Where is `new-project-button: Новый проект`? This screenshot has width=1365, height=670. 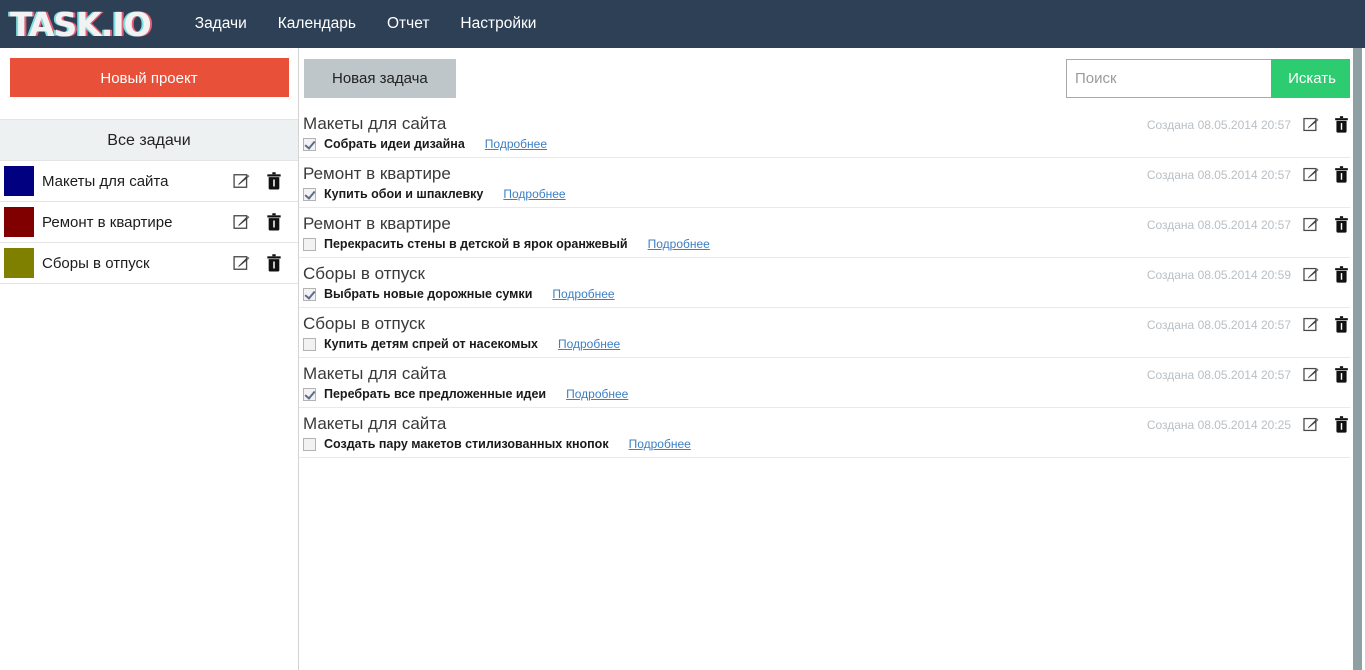
new-project-button: Новый проект is located at coordinates (149, 77).